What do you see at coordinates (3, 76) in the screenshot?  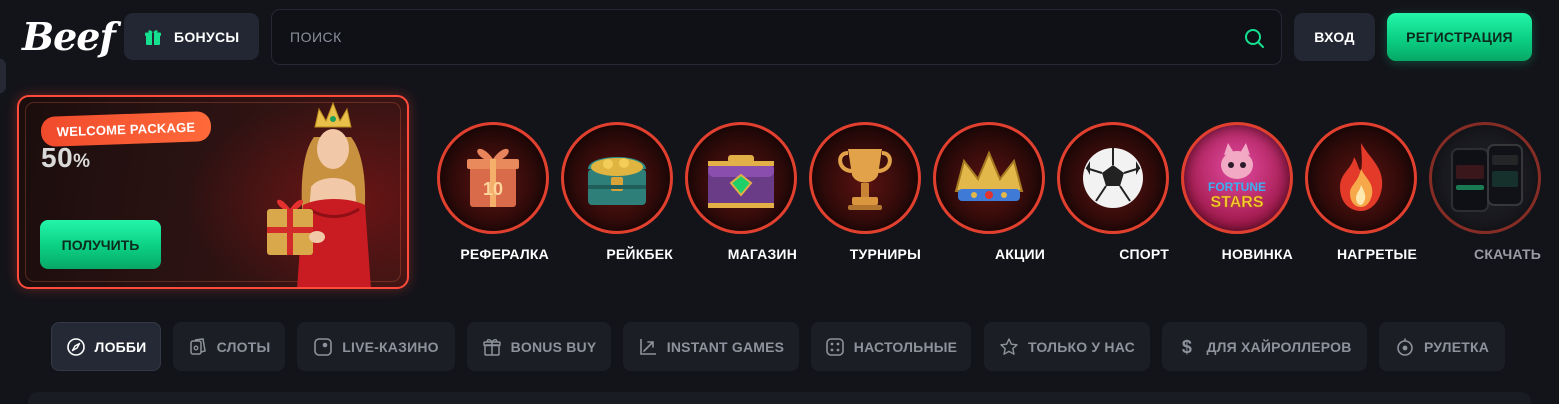 I see `side-drawer-handle` at bounding box center [3, 76].